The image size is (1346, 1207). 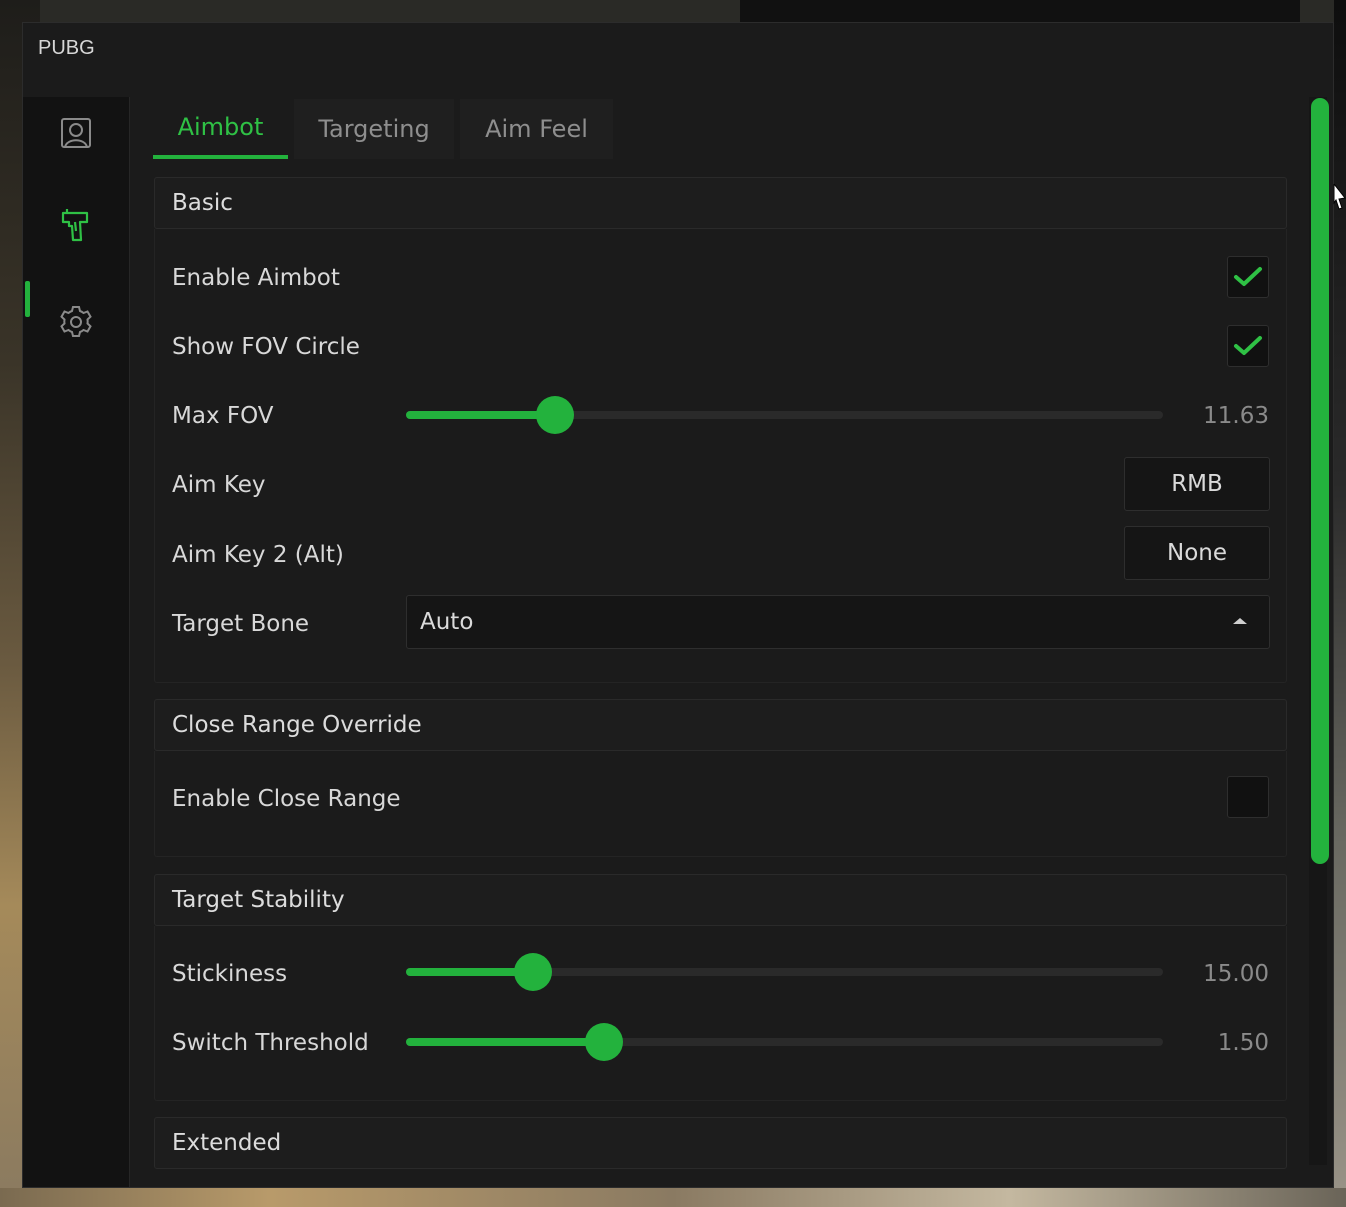 I want to click on tab-aimbot: Aimbot, so click(x=220, y=129).